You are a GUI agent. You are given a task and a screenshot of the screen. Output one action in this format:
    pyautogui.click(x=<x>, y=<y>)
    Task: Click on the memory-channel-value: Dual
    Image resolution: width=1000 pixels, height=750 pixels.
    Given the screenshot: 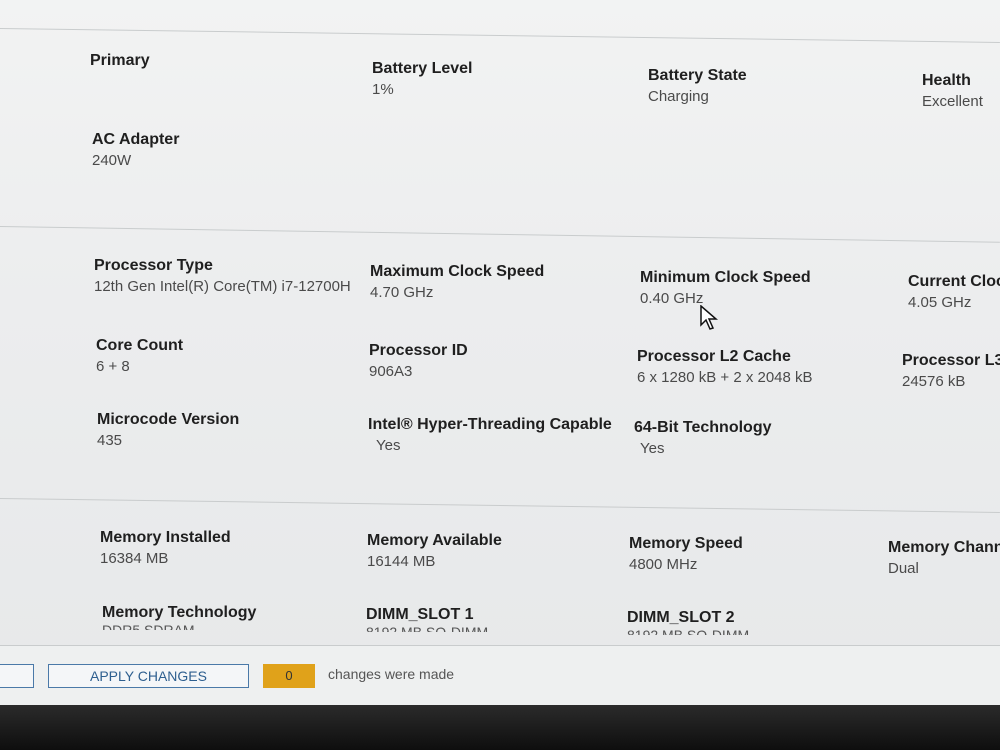 What is the action you would take?
    pyautogui.click(x=903, y=568)
    